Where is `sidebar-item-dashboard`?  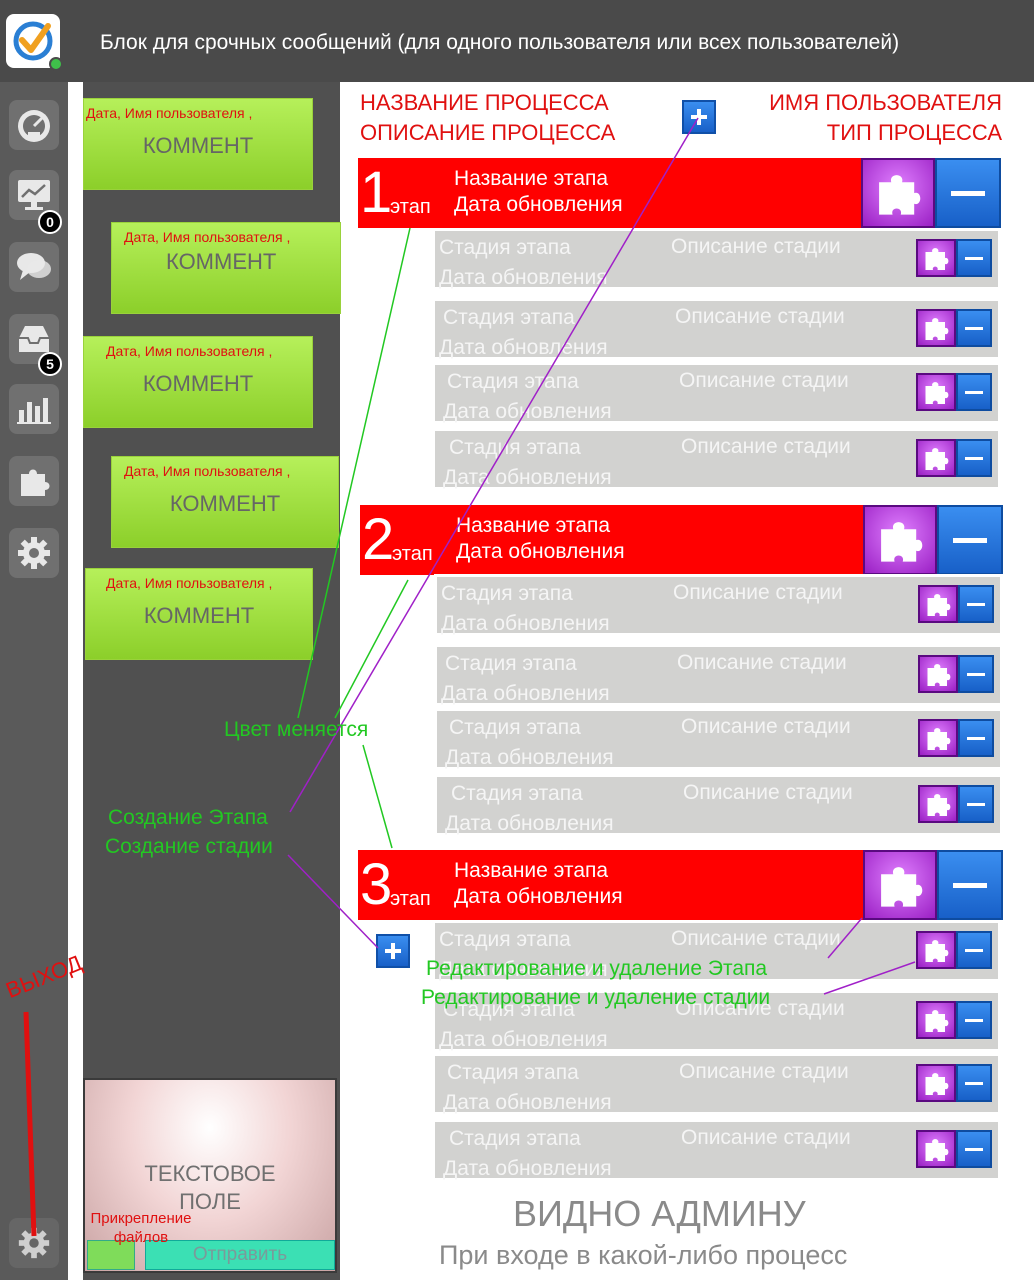 sidebar-item-dashboard is located at coordinates (34, 125).